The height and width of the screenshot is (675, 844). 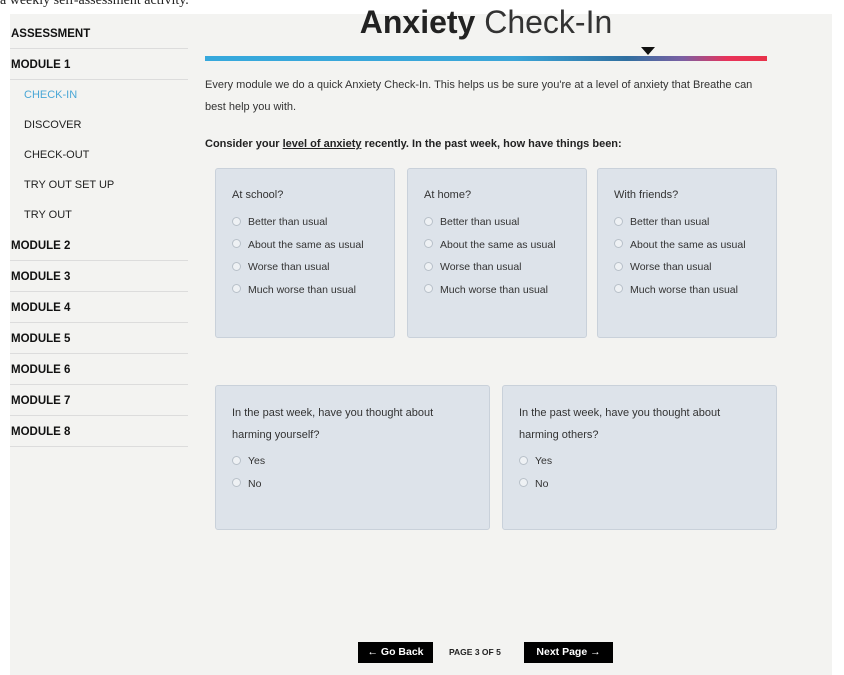 I want to click on anxiety-gradient-bar, so click(x=486, y=58).